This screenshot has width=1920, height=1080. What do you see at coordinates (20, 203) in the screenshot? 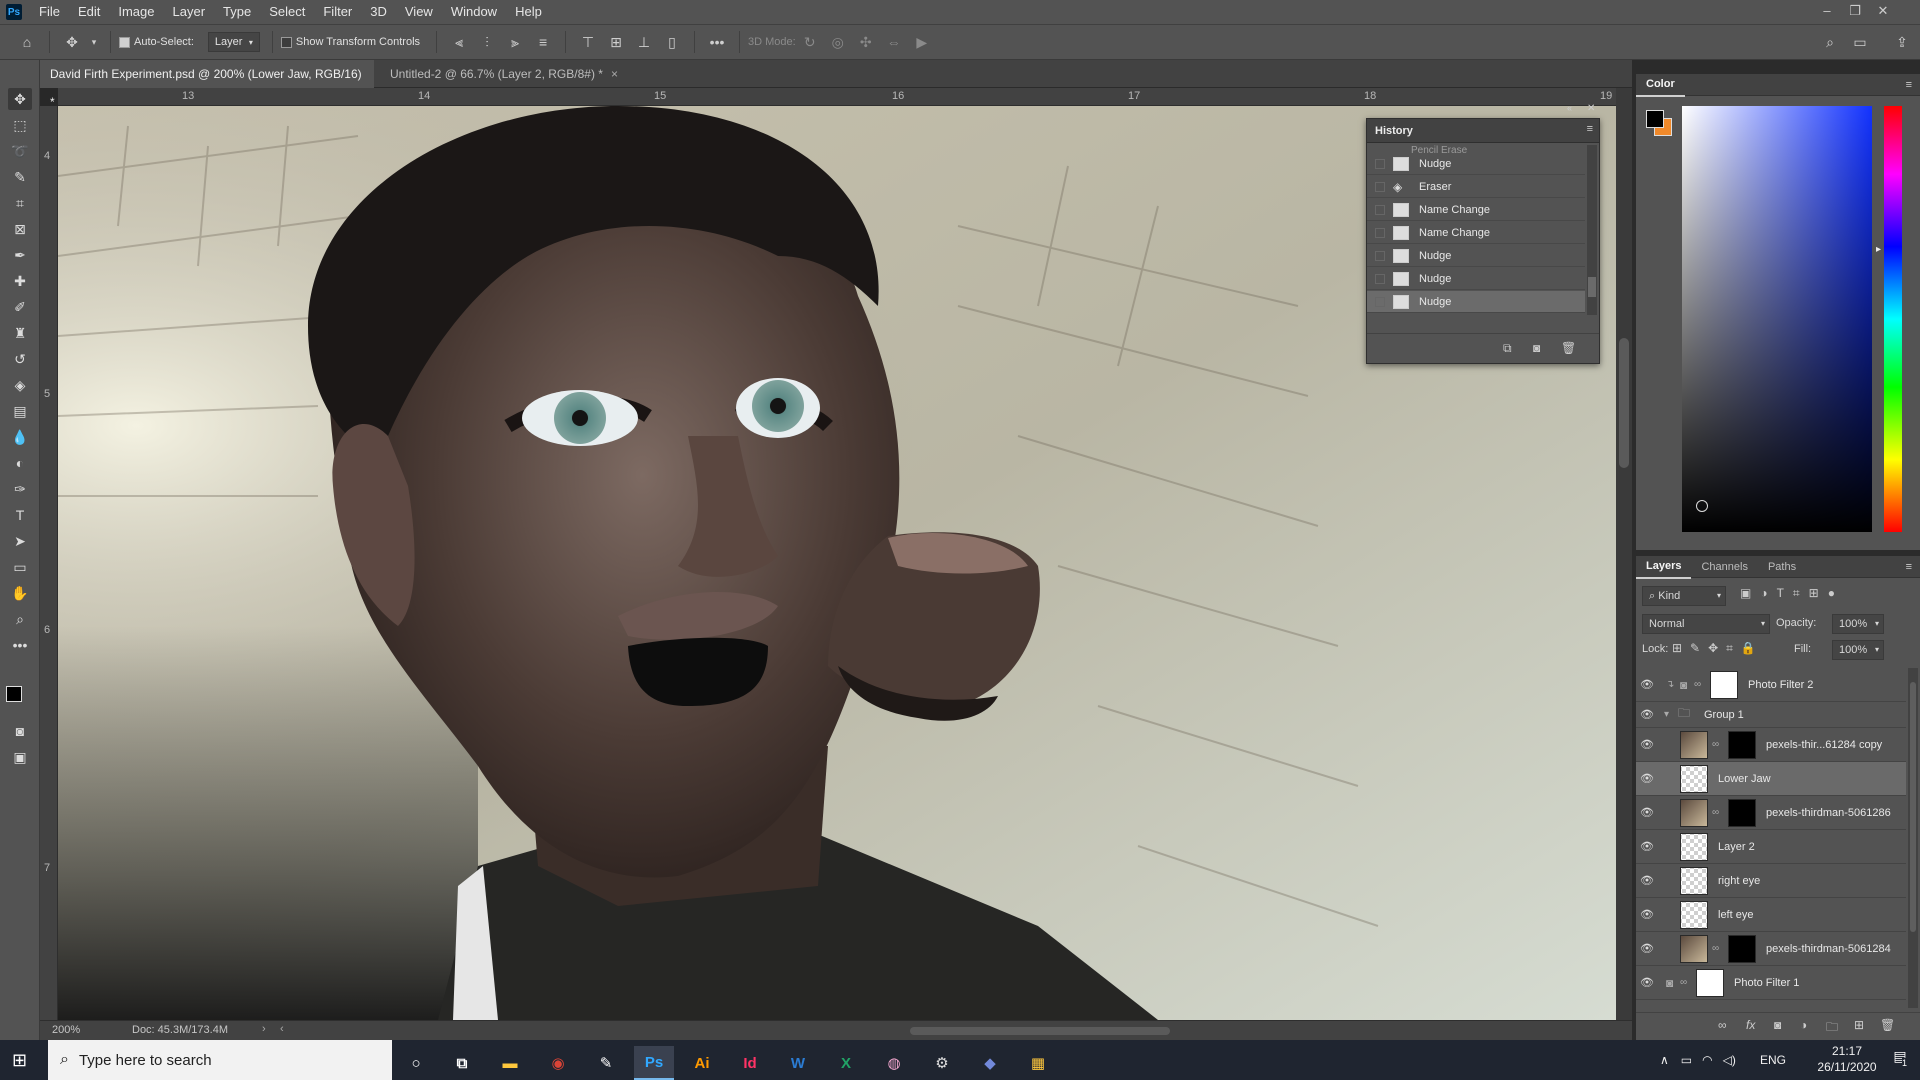
I see `crop-tool-icon: ⌗` at bounding box center [20, 203].